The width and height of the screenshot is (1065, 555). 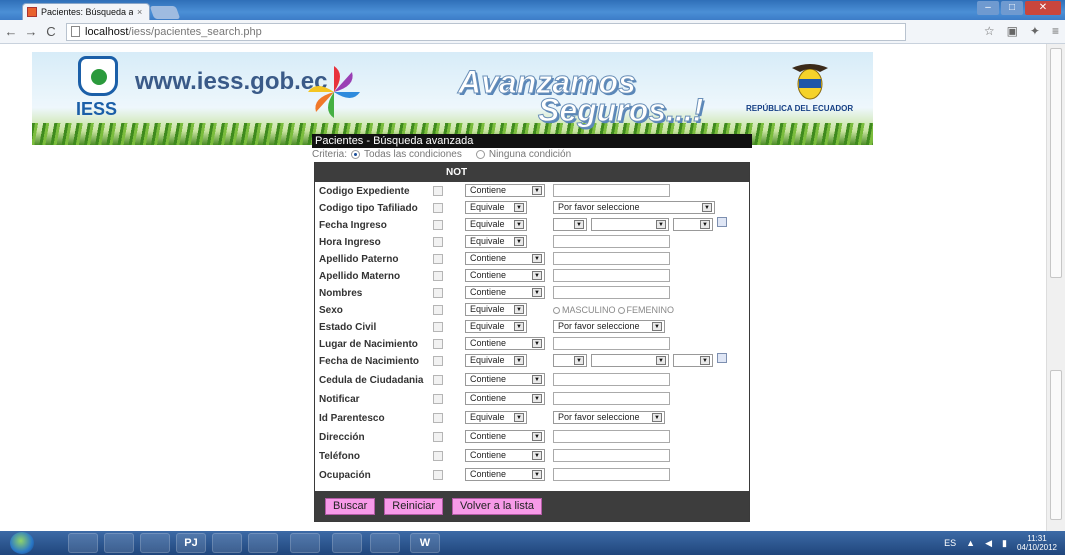 I want to click on browser-tab: Pacientes: Búsqueda avanz ×, so click(x=86, y=11).